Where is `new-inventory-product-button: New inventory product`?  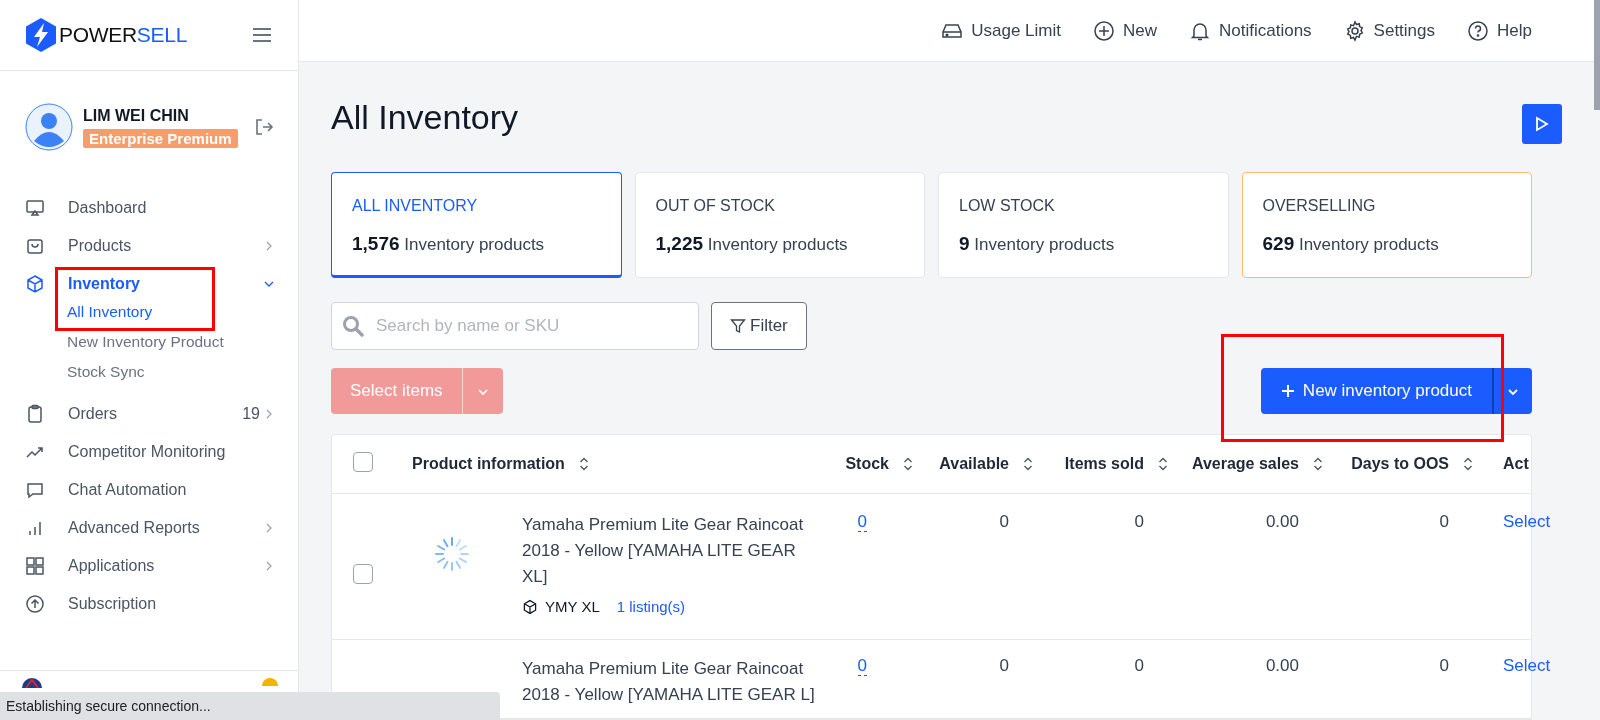
new-inventory-product-button: New inventory product is located at coordinates (1376, 391).